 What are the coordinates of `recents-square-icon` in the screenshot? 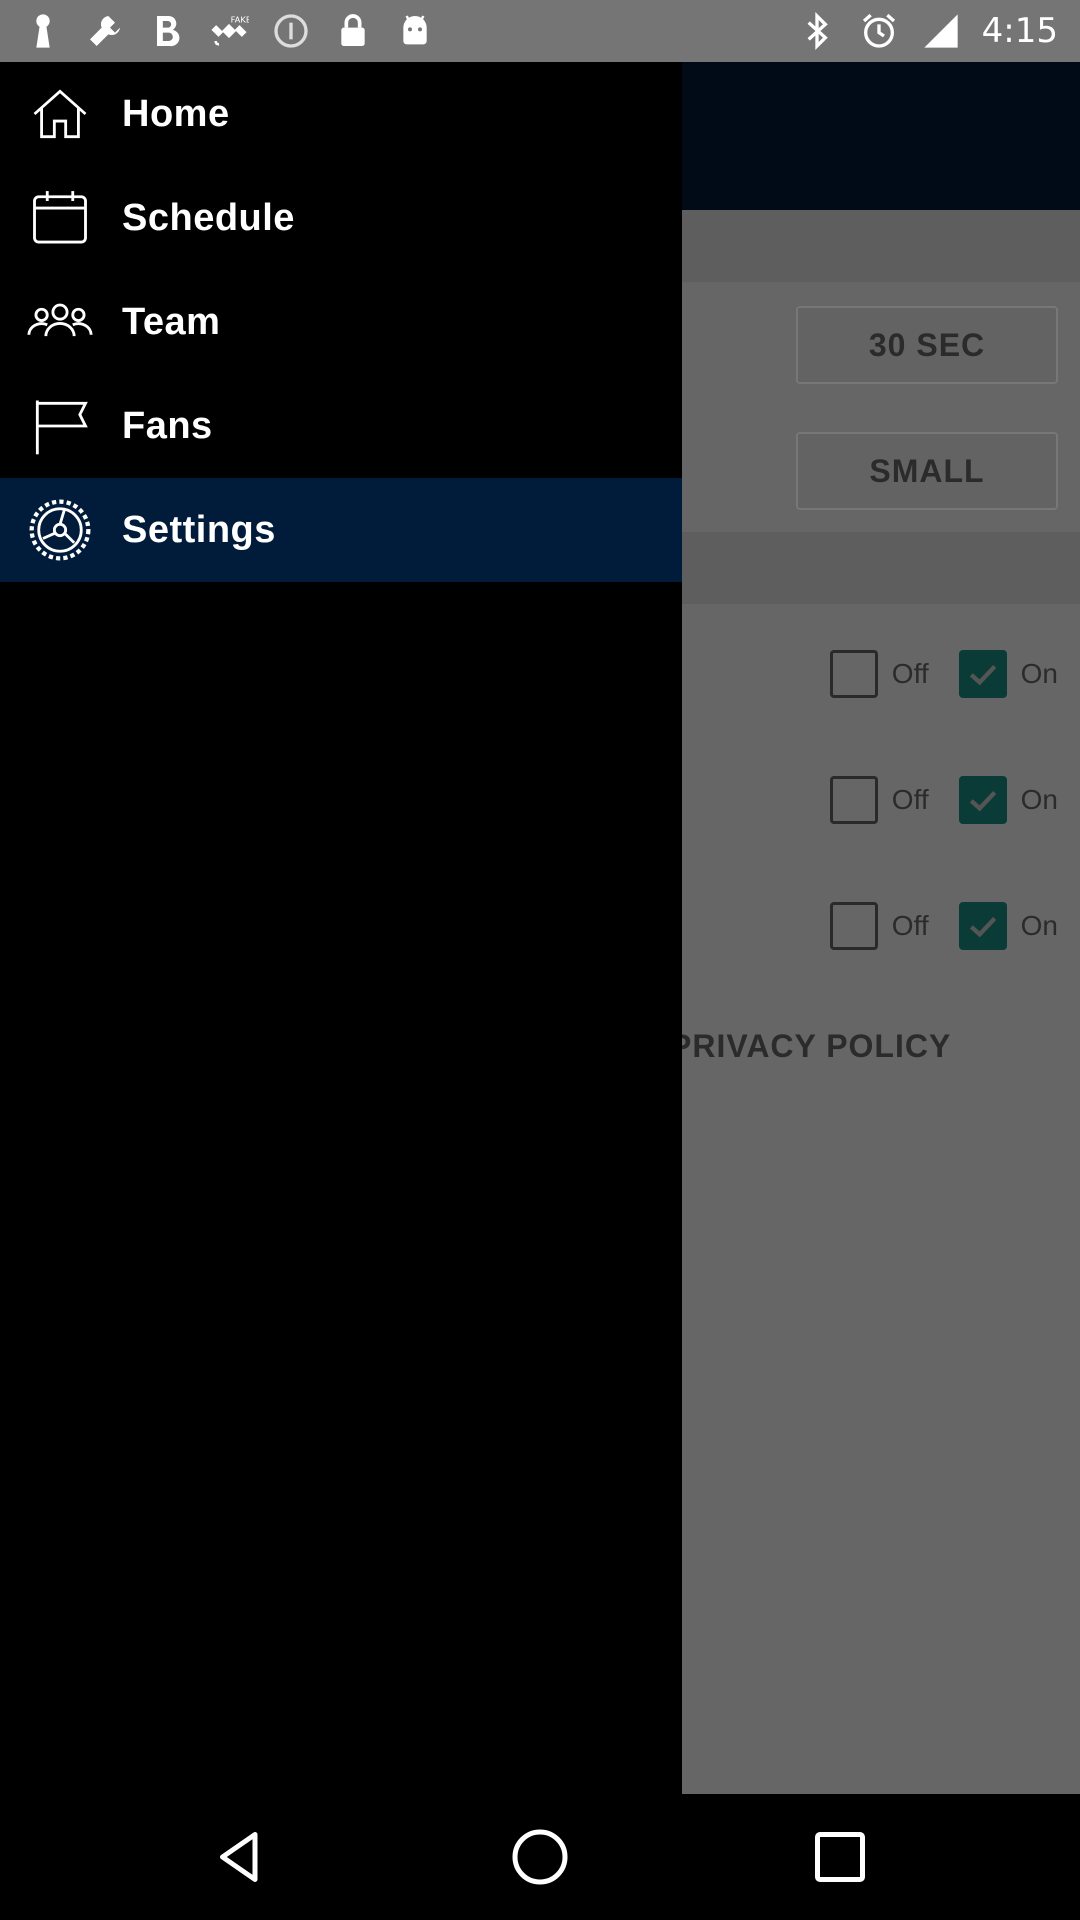 It's located at (840, 1857).